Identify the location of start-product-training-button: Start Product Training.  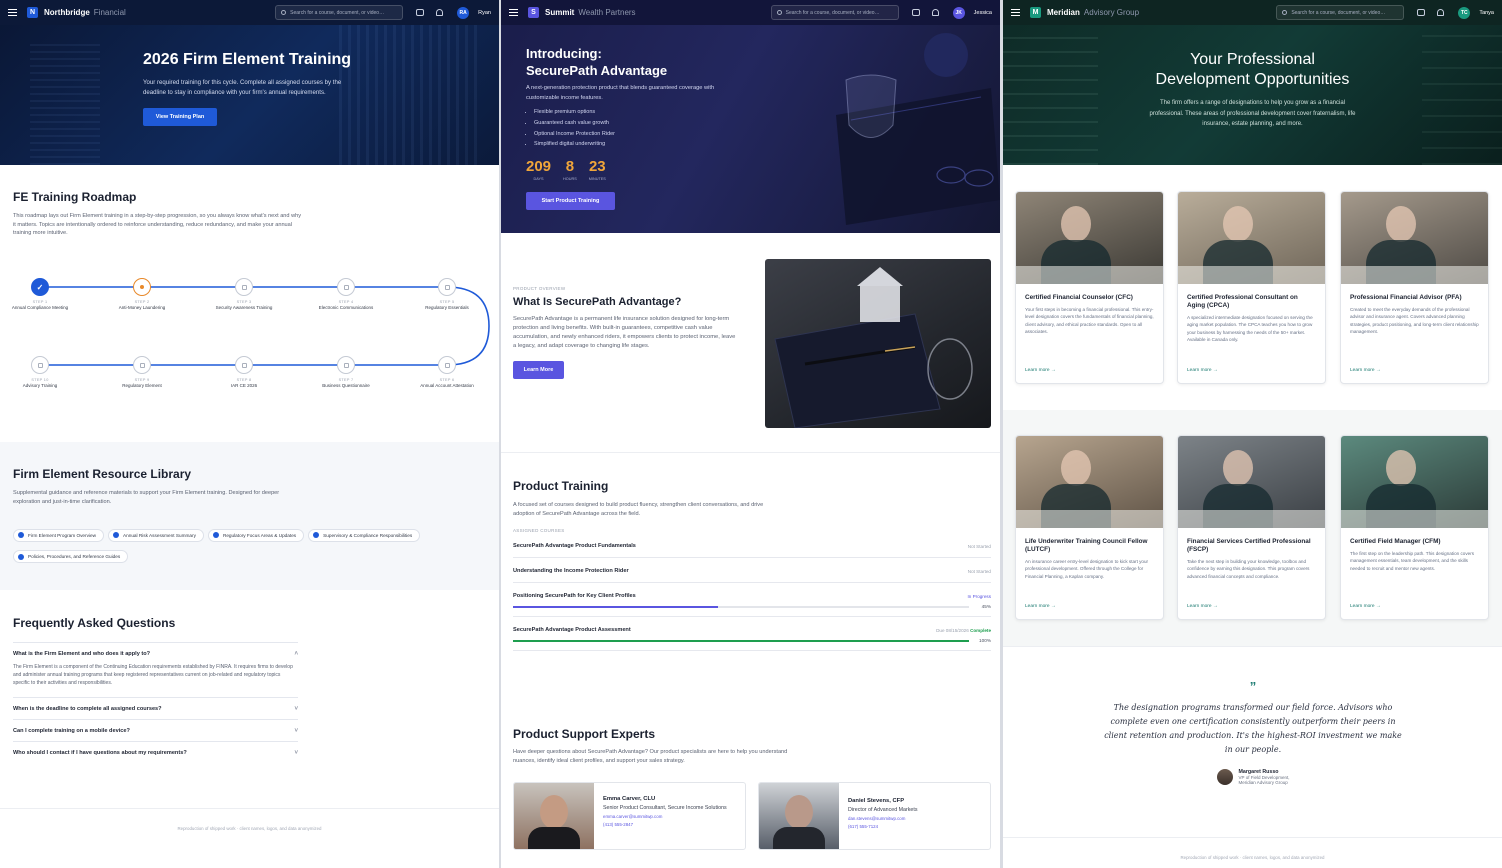
(570, 200).